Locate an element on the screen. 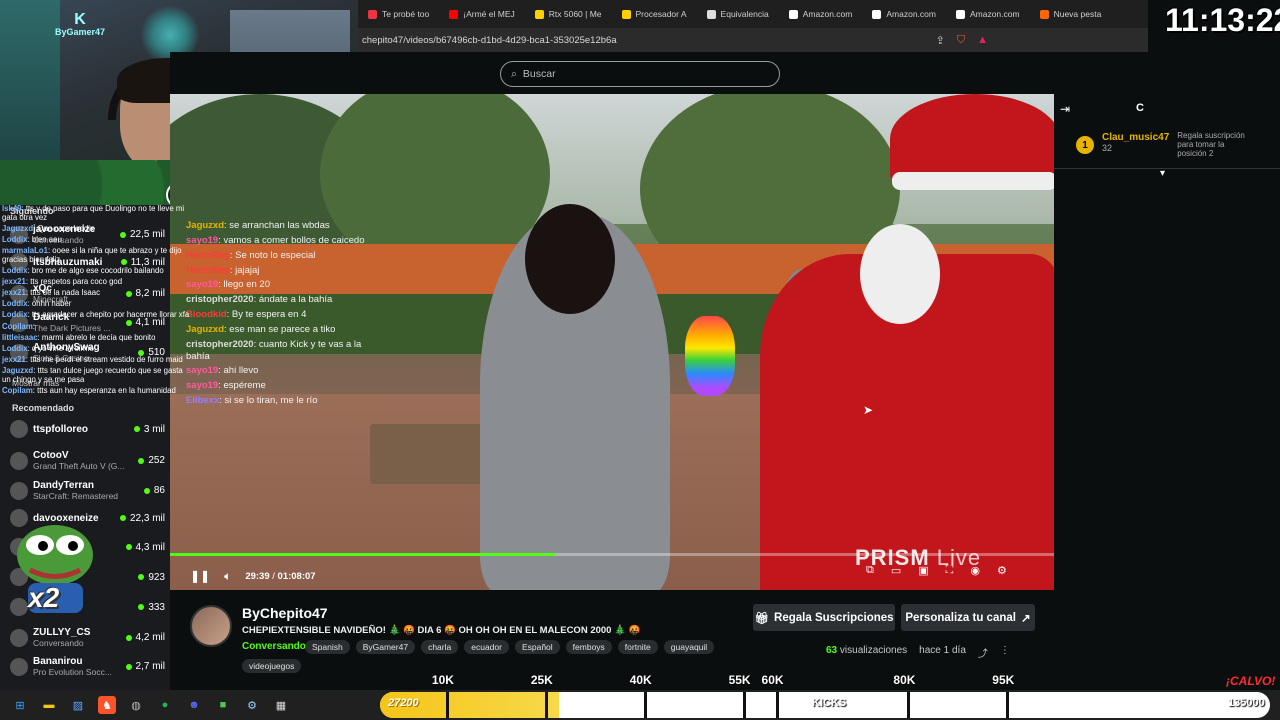  tag-pill: videojuegos is located at coordinates (272, 666).